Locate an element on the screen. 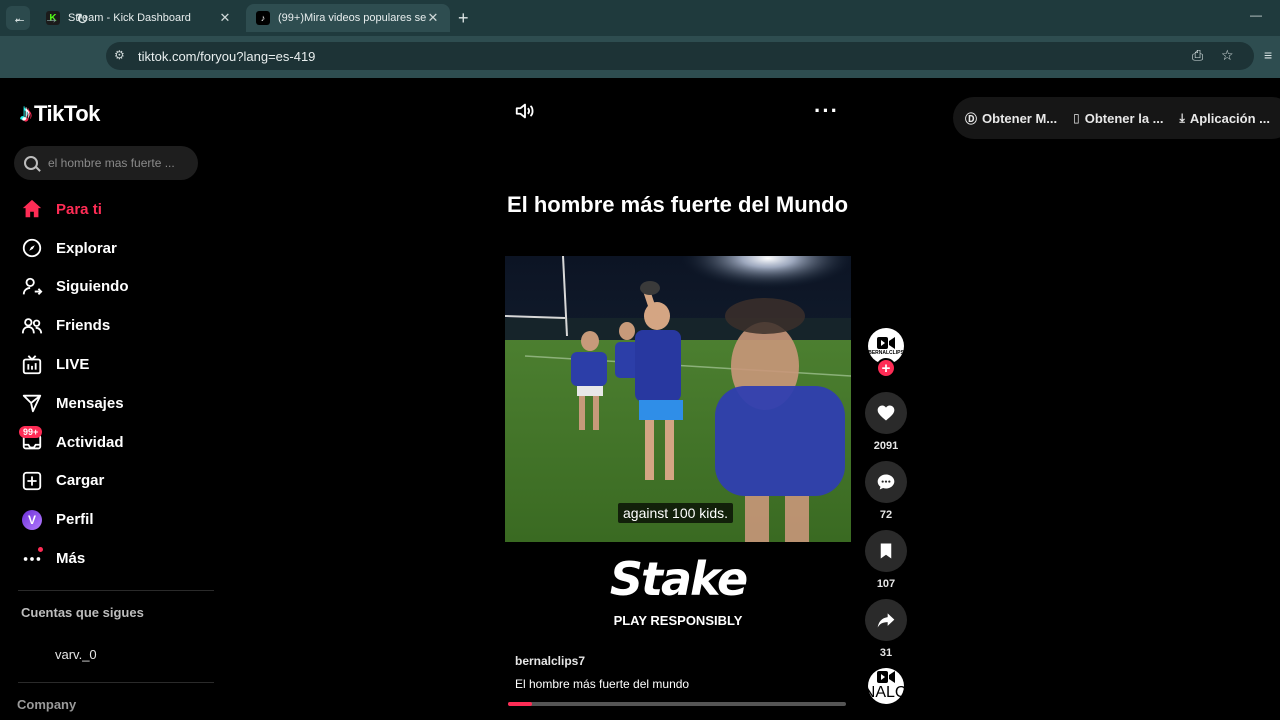 The image size is (1280, 720). video-description: El hombre más fuerte del mundo is located at coordinates (602, 684).